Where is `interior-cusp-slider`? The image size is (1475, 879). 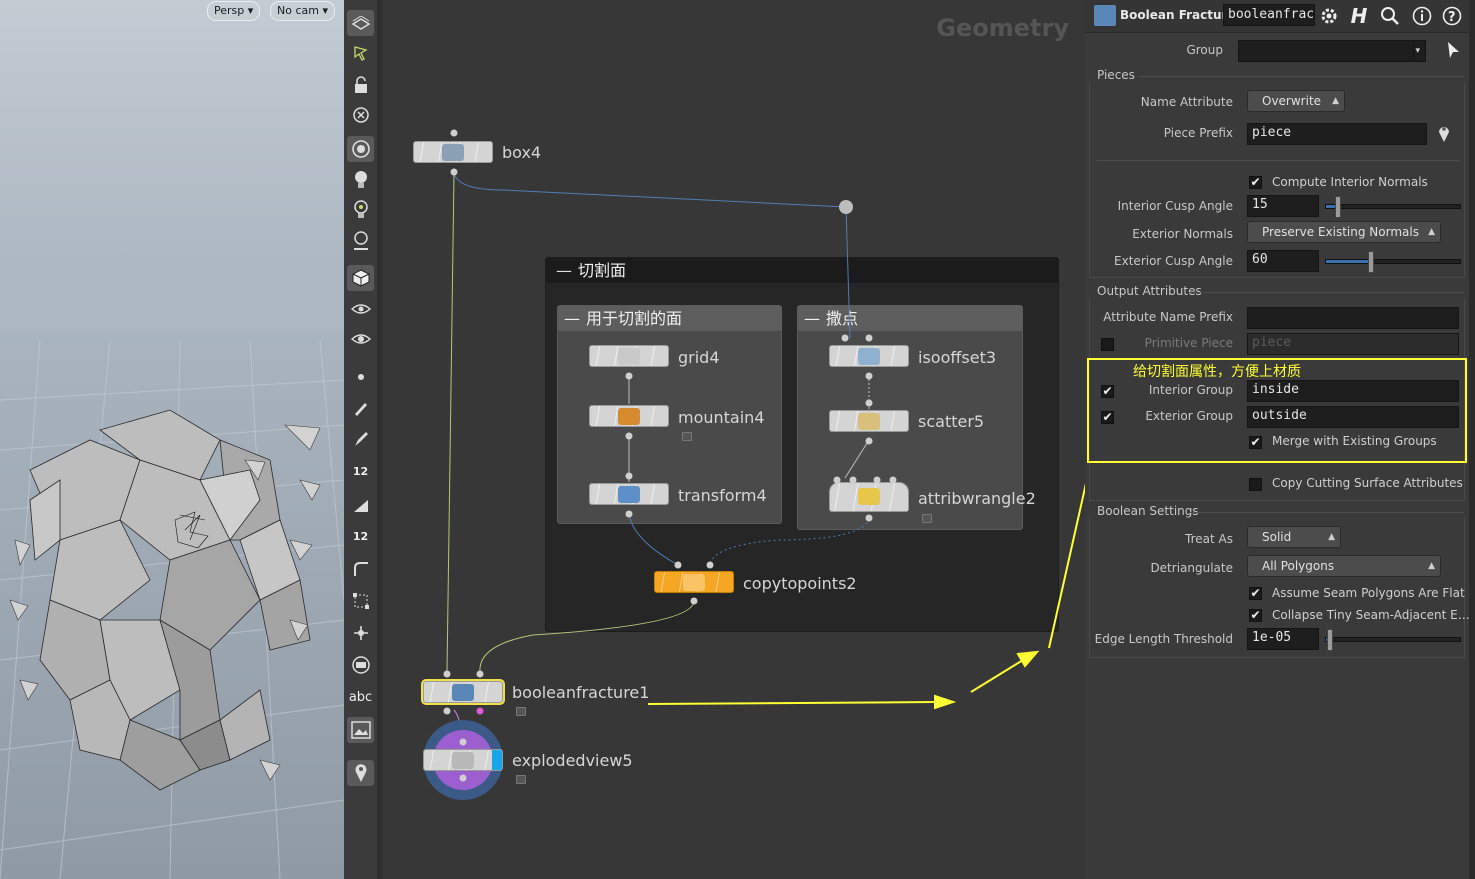
interior-cusp-slider is located at coordinates (1393, 207).